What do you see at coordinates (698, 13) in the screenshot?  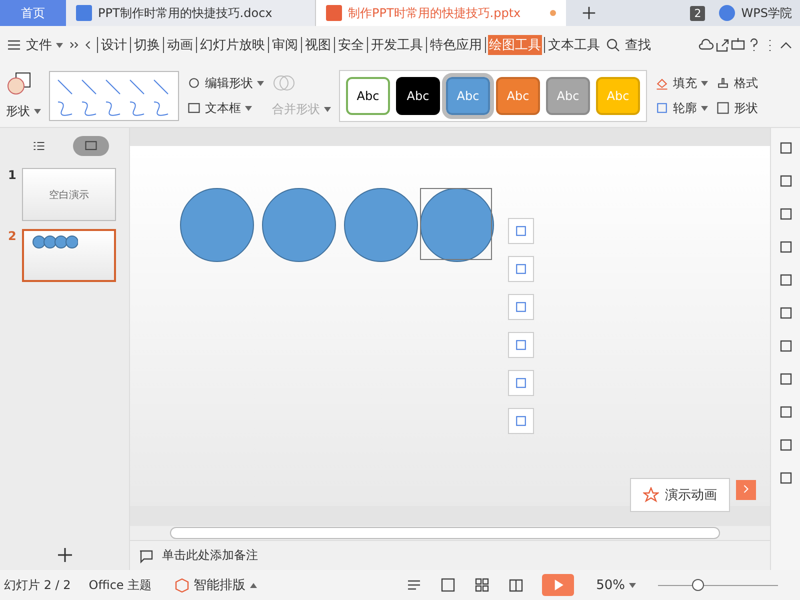 I see `window-count: 2` at bounding box center [698, 13].